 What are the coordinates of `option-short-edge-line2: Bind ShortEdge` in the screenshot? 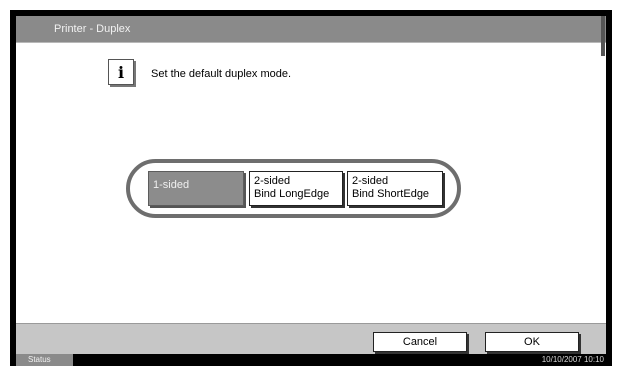 It's located at (391, 194).